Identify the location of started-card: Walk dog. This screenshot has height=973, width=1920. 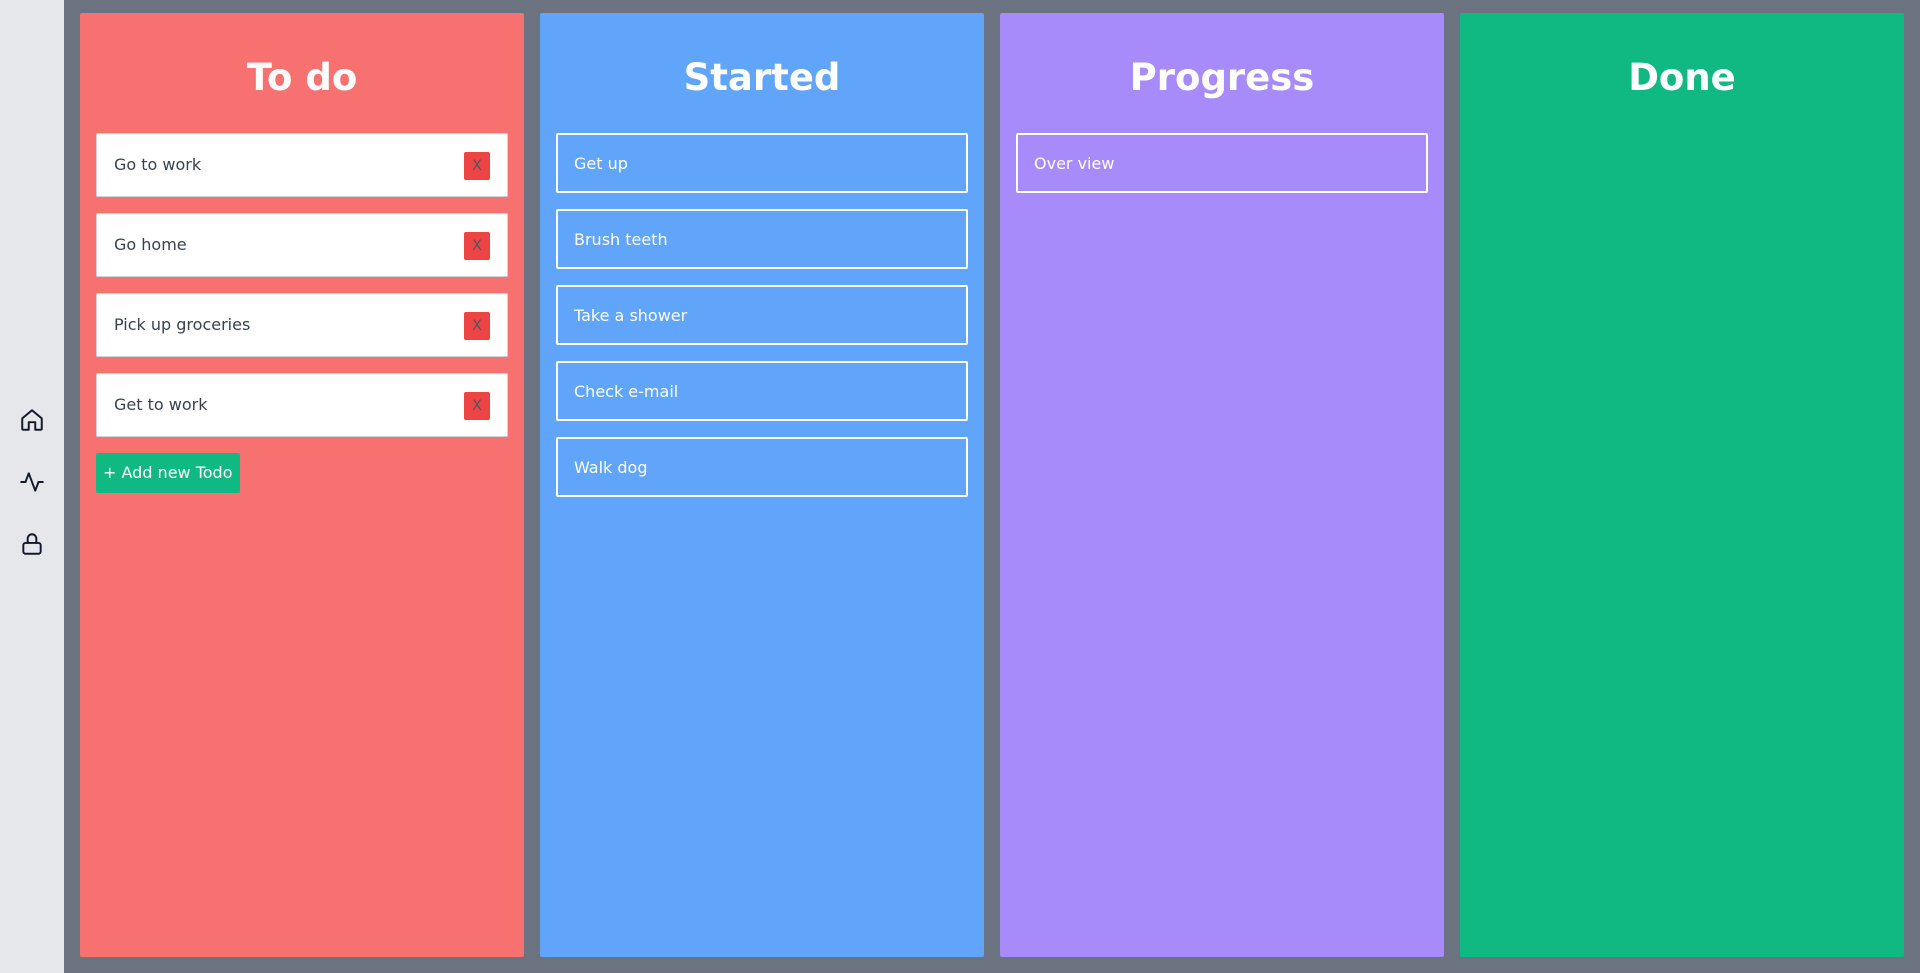
(762, 467).